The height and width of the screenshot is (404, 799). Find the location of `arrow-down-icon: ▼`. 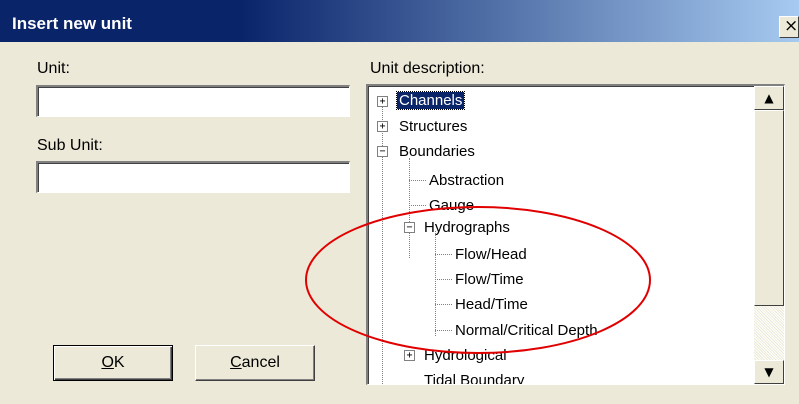

arrow-down-icon: ▼ is located at coordinates (769, 372).